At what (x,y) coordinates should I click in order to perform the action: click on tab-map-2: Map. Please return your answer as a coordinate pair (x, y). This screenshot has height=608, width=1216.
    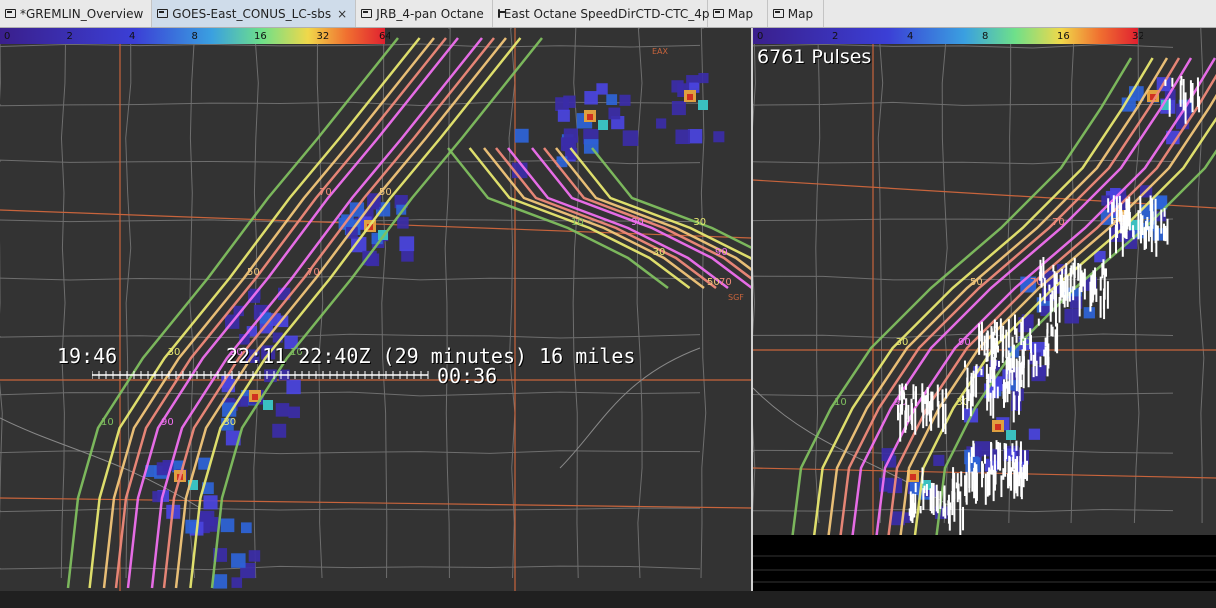
    Looking at the image, I should click on (796, 13).